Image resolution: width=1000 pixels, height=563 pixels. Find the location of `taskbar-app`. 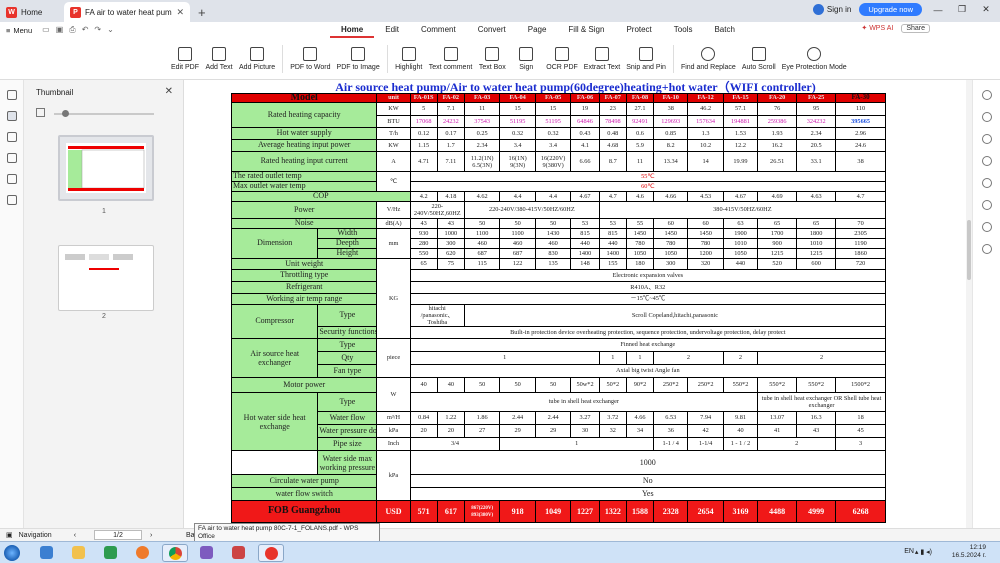

taskbar-app is located at coordinates (239, 553).